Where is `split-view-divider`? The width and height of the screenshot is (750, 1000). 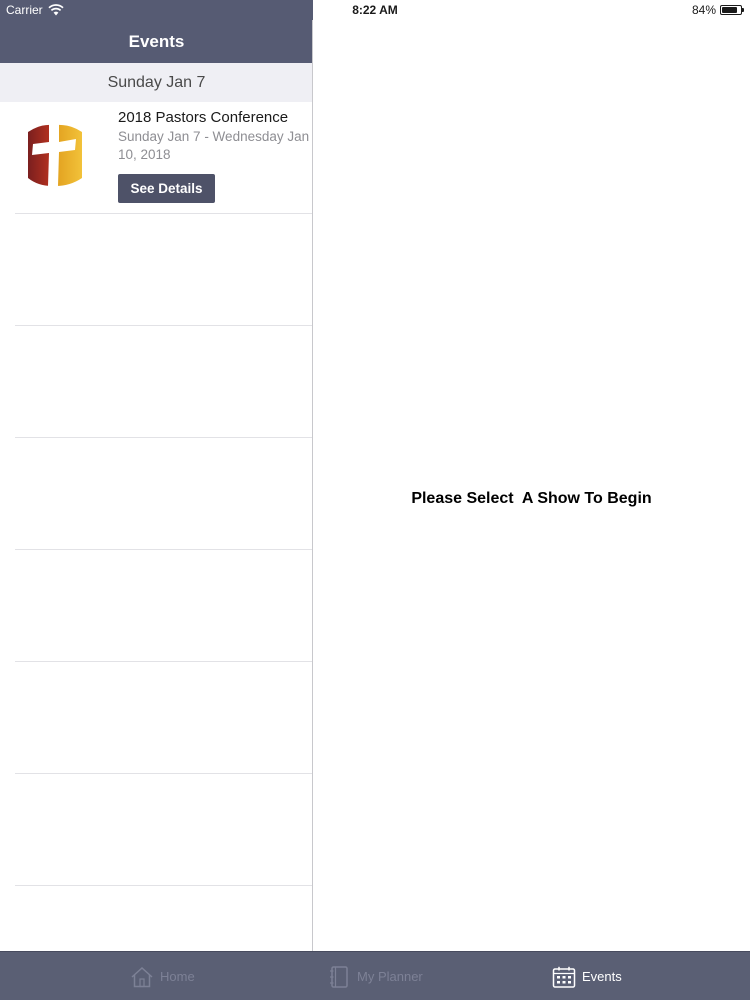 split-view-divider is located at coordinates (312, 486).